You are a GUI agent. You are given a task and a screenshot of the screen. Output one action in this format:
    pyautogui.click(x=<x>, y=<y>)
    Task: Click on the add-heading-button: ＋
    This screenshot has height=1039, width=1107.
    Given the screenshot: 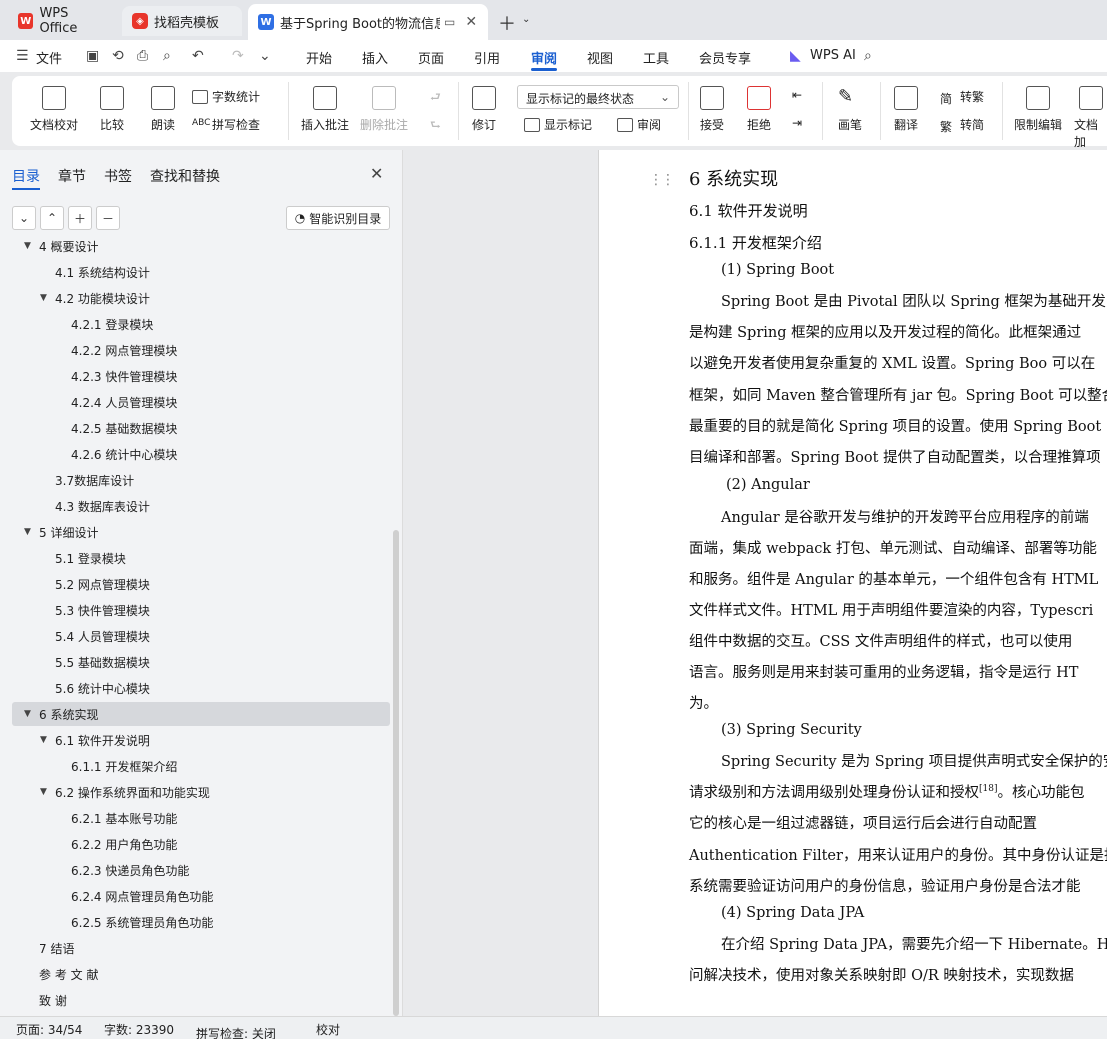 What is the action you would take?
    pyautogui.click(x=80, y=218)
    